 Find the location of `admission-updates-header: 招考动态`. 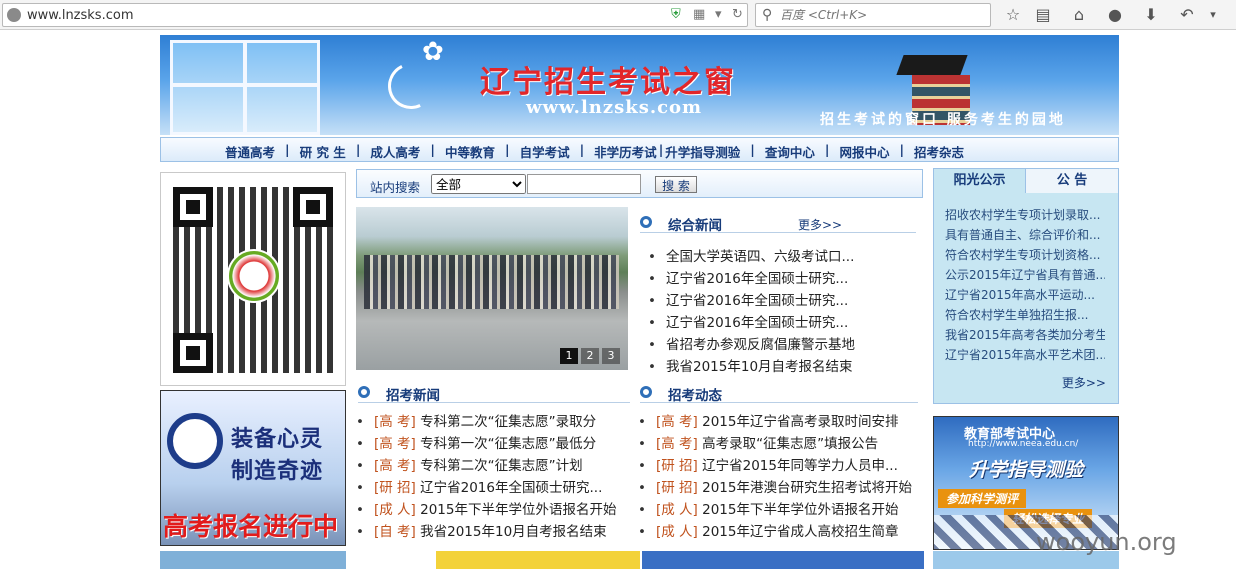

admission-updates-header: 招考动态 is located at coordinates (779, 392).